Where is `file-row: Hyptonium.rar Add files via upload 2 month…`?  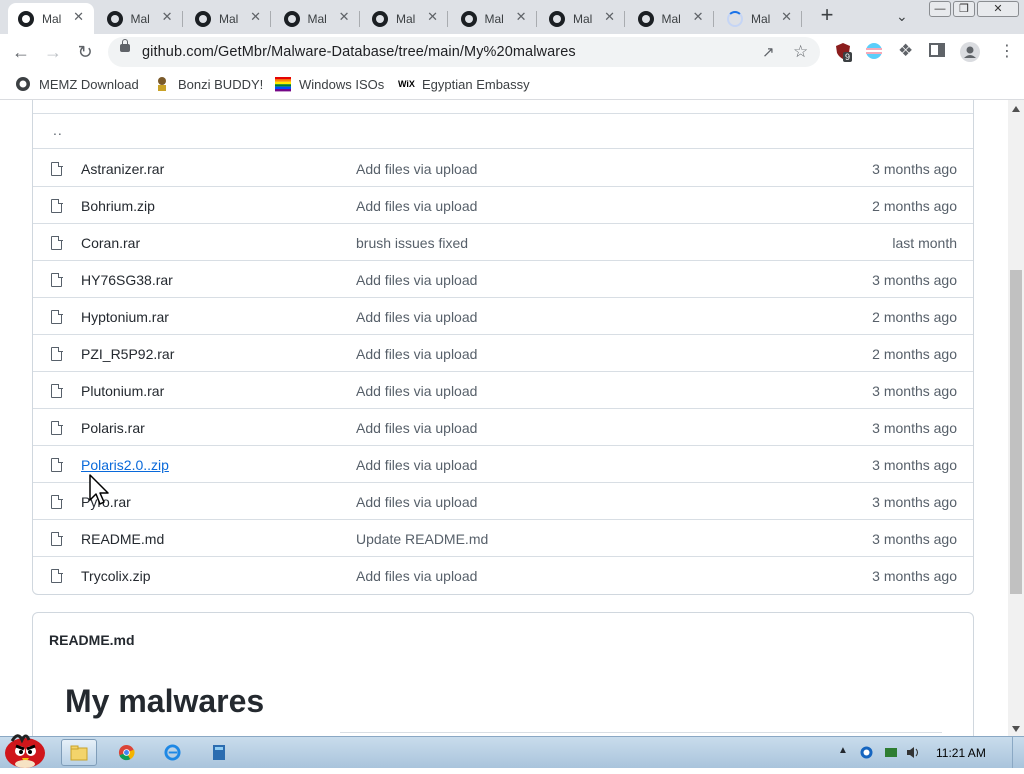
file-row: Hyptonium.rar Add files via upload 2 month… is located at coordinates (503, 316).